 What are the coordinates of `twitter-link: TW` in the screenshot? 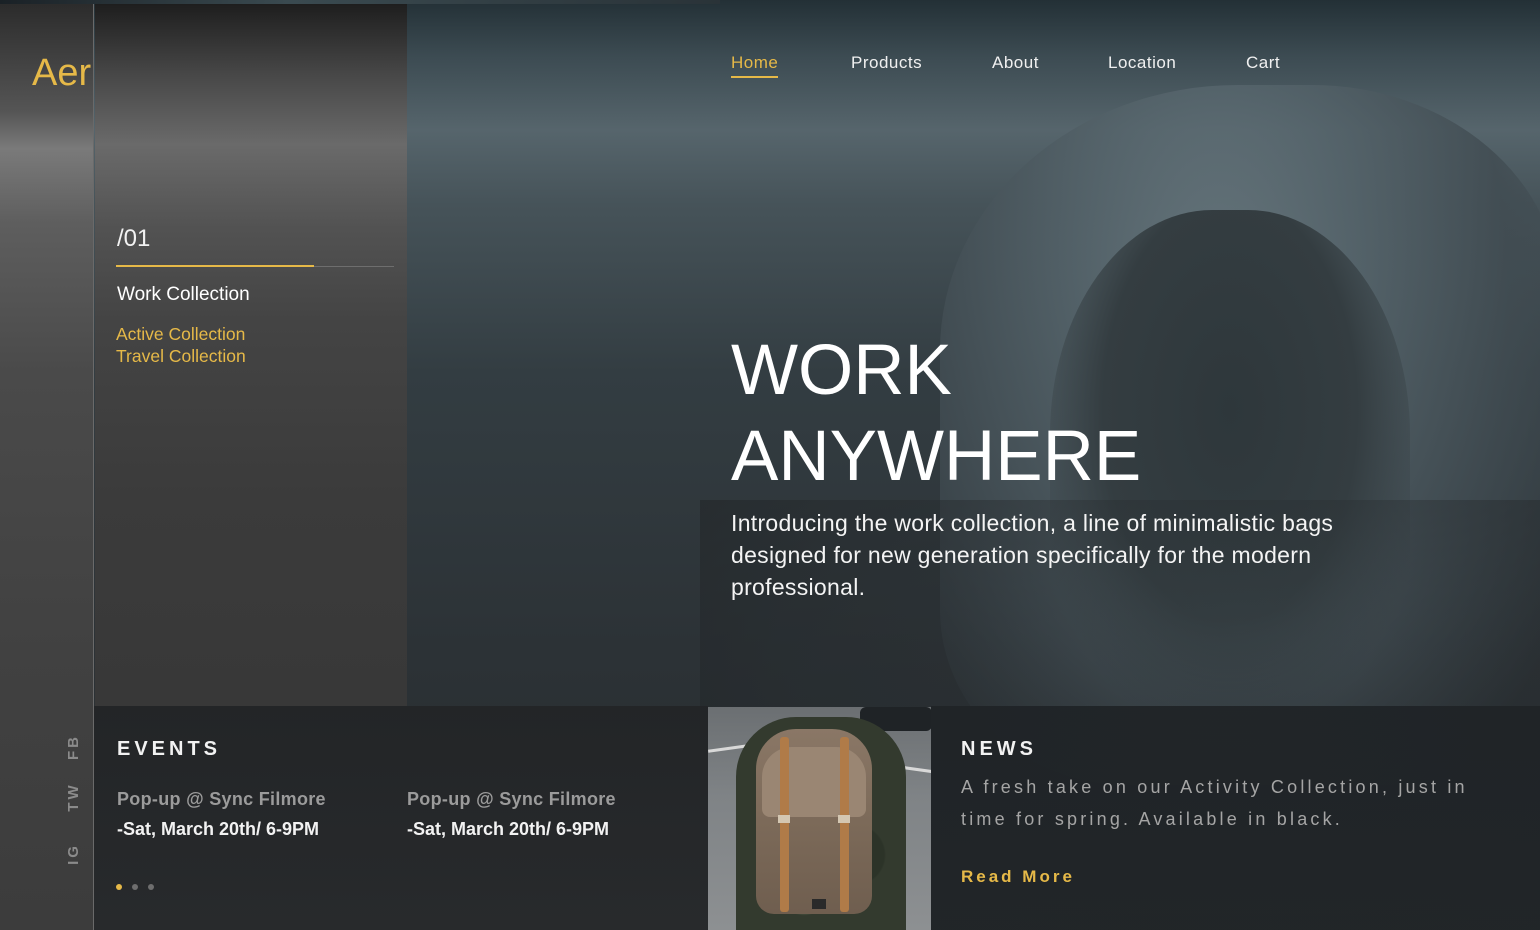 It's located at (73, 796).